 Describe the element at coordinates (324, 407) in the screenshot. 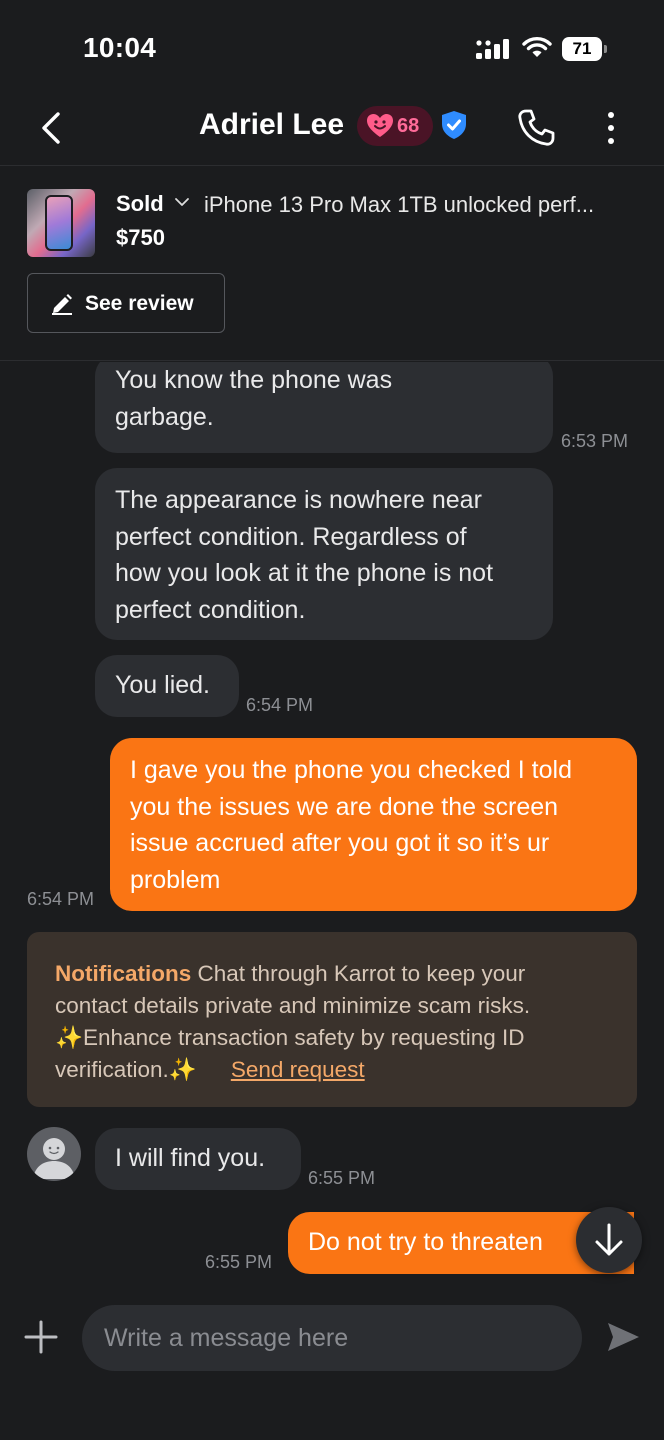

I see `message-bubble-incoming: You know the phone was garbage.` at that location.